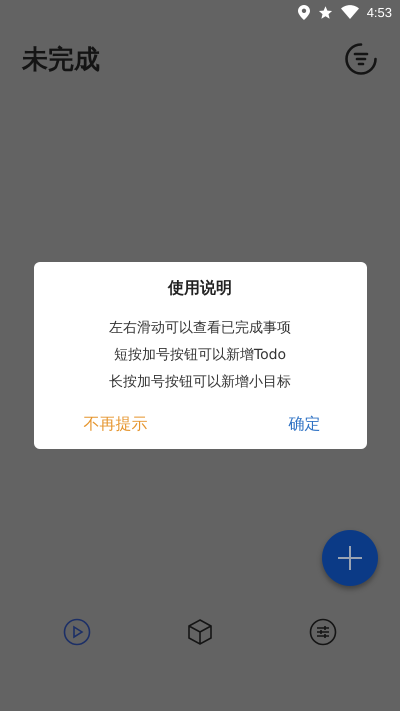  I want to click on wifi-icon, so click(349, 12).